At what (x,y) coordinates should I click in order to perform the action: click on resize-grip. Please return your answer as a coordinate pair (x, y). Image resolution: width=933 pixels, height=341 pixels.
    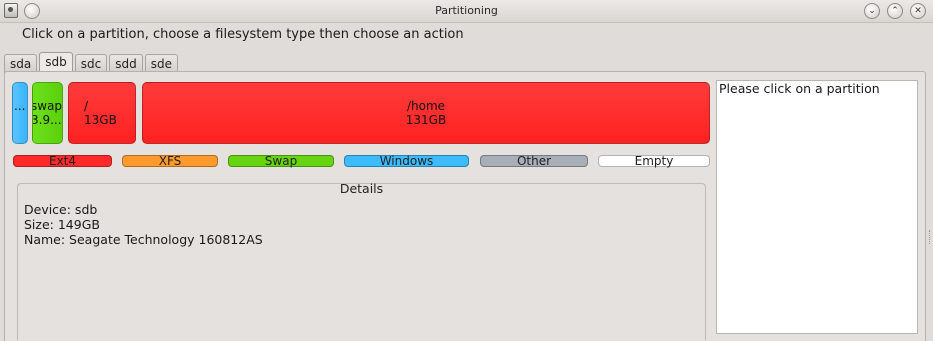
    Looking at the image, I should click on (930, 237).